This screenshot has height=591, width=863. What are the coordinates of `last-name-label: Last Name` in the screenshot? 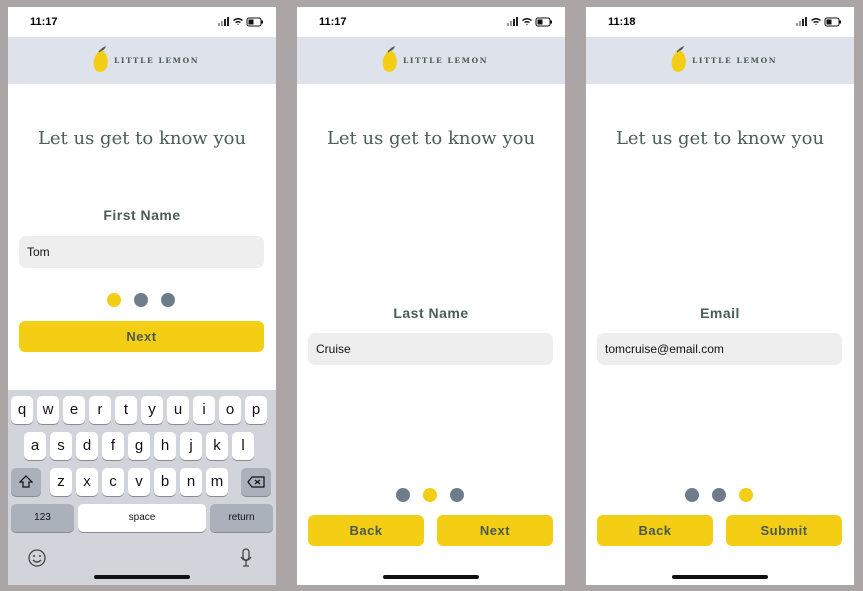 It's located at (431, 313).